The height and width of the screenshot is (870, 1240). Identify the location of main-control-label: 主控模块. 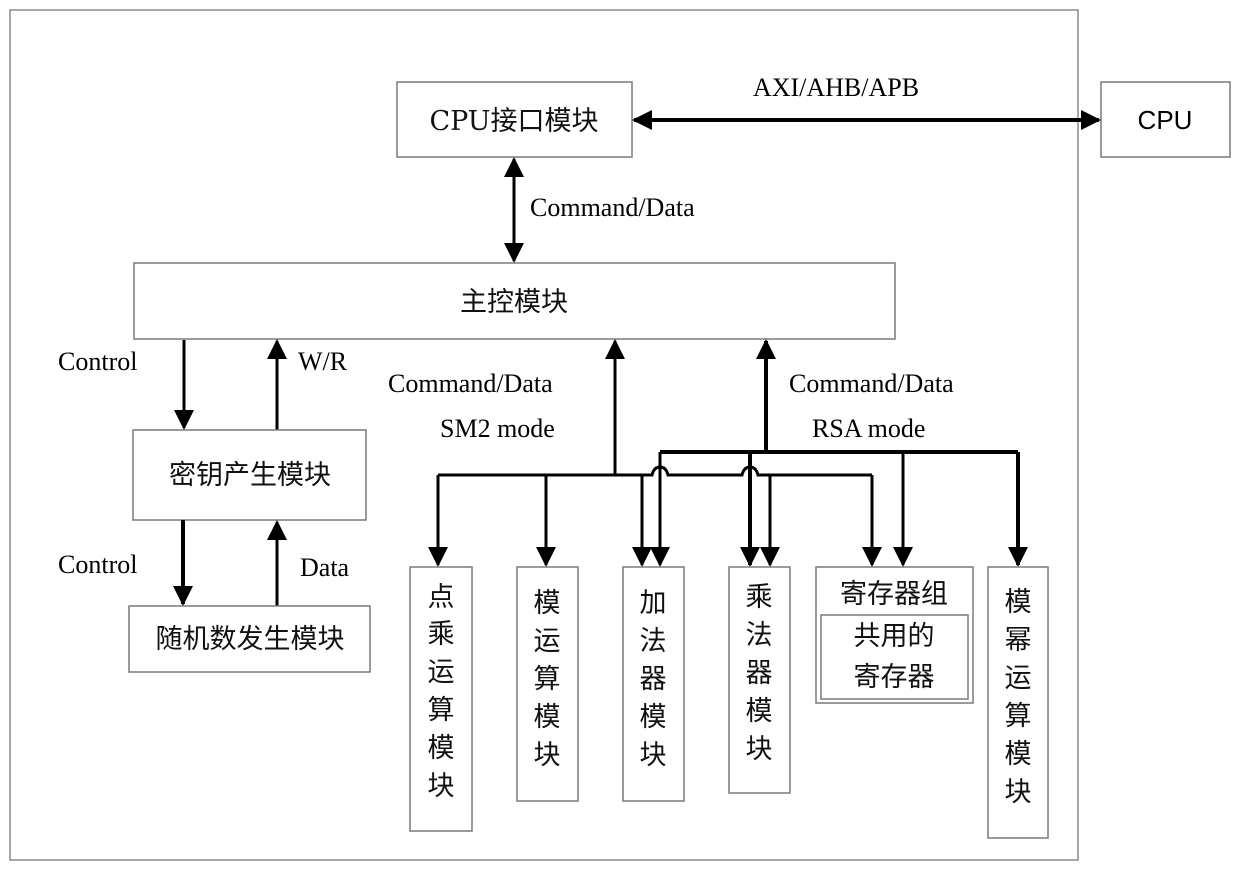
(514, 302).